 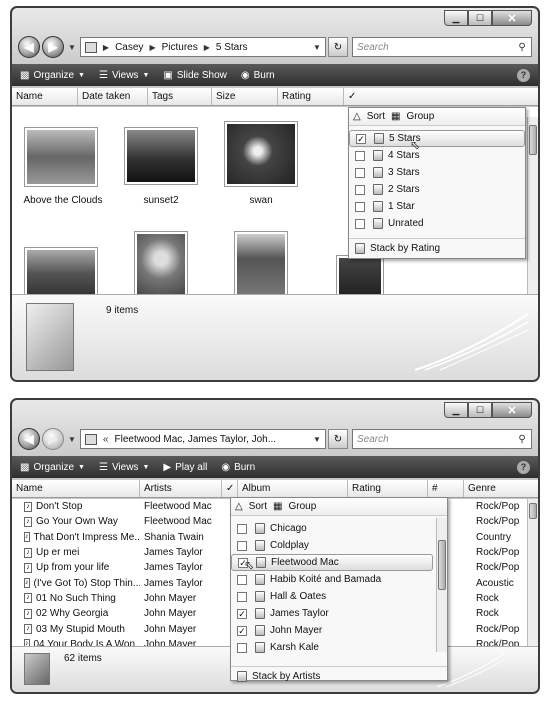 I want to click on filter-item-4-stars: 4 Stars, so click(x=437, y=155).